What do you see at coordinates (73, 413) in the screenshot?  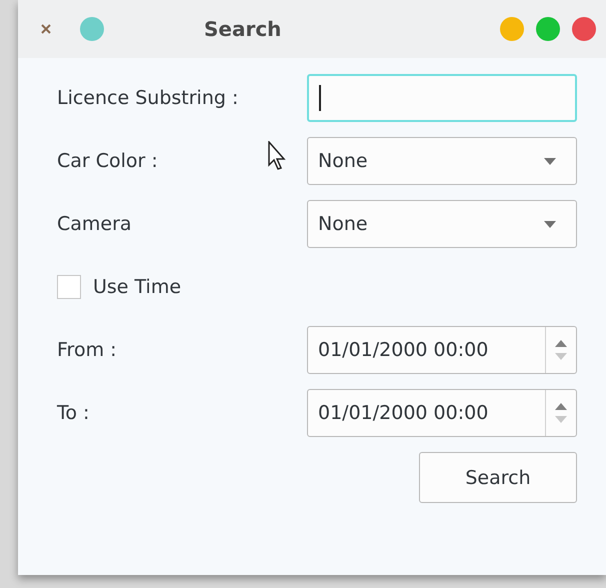 I see `field-label: To :` at bounding box center [73, 413].